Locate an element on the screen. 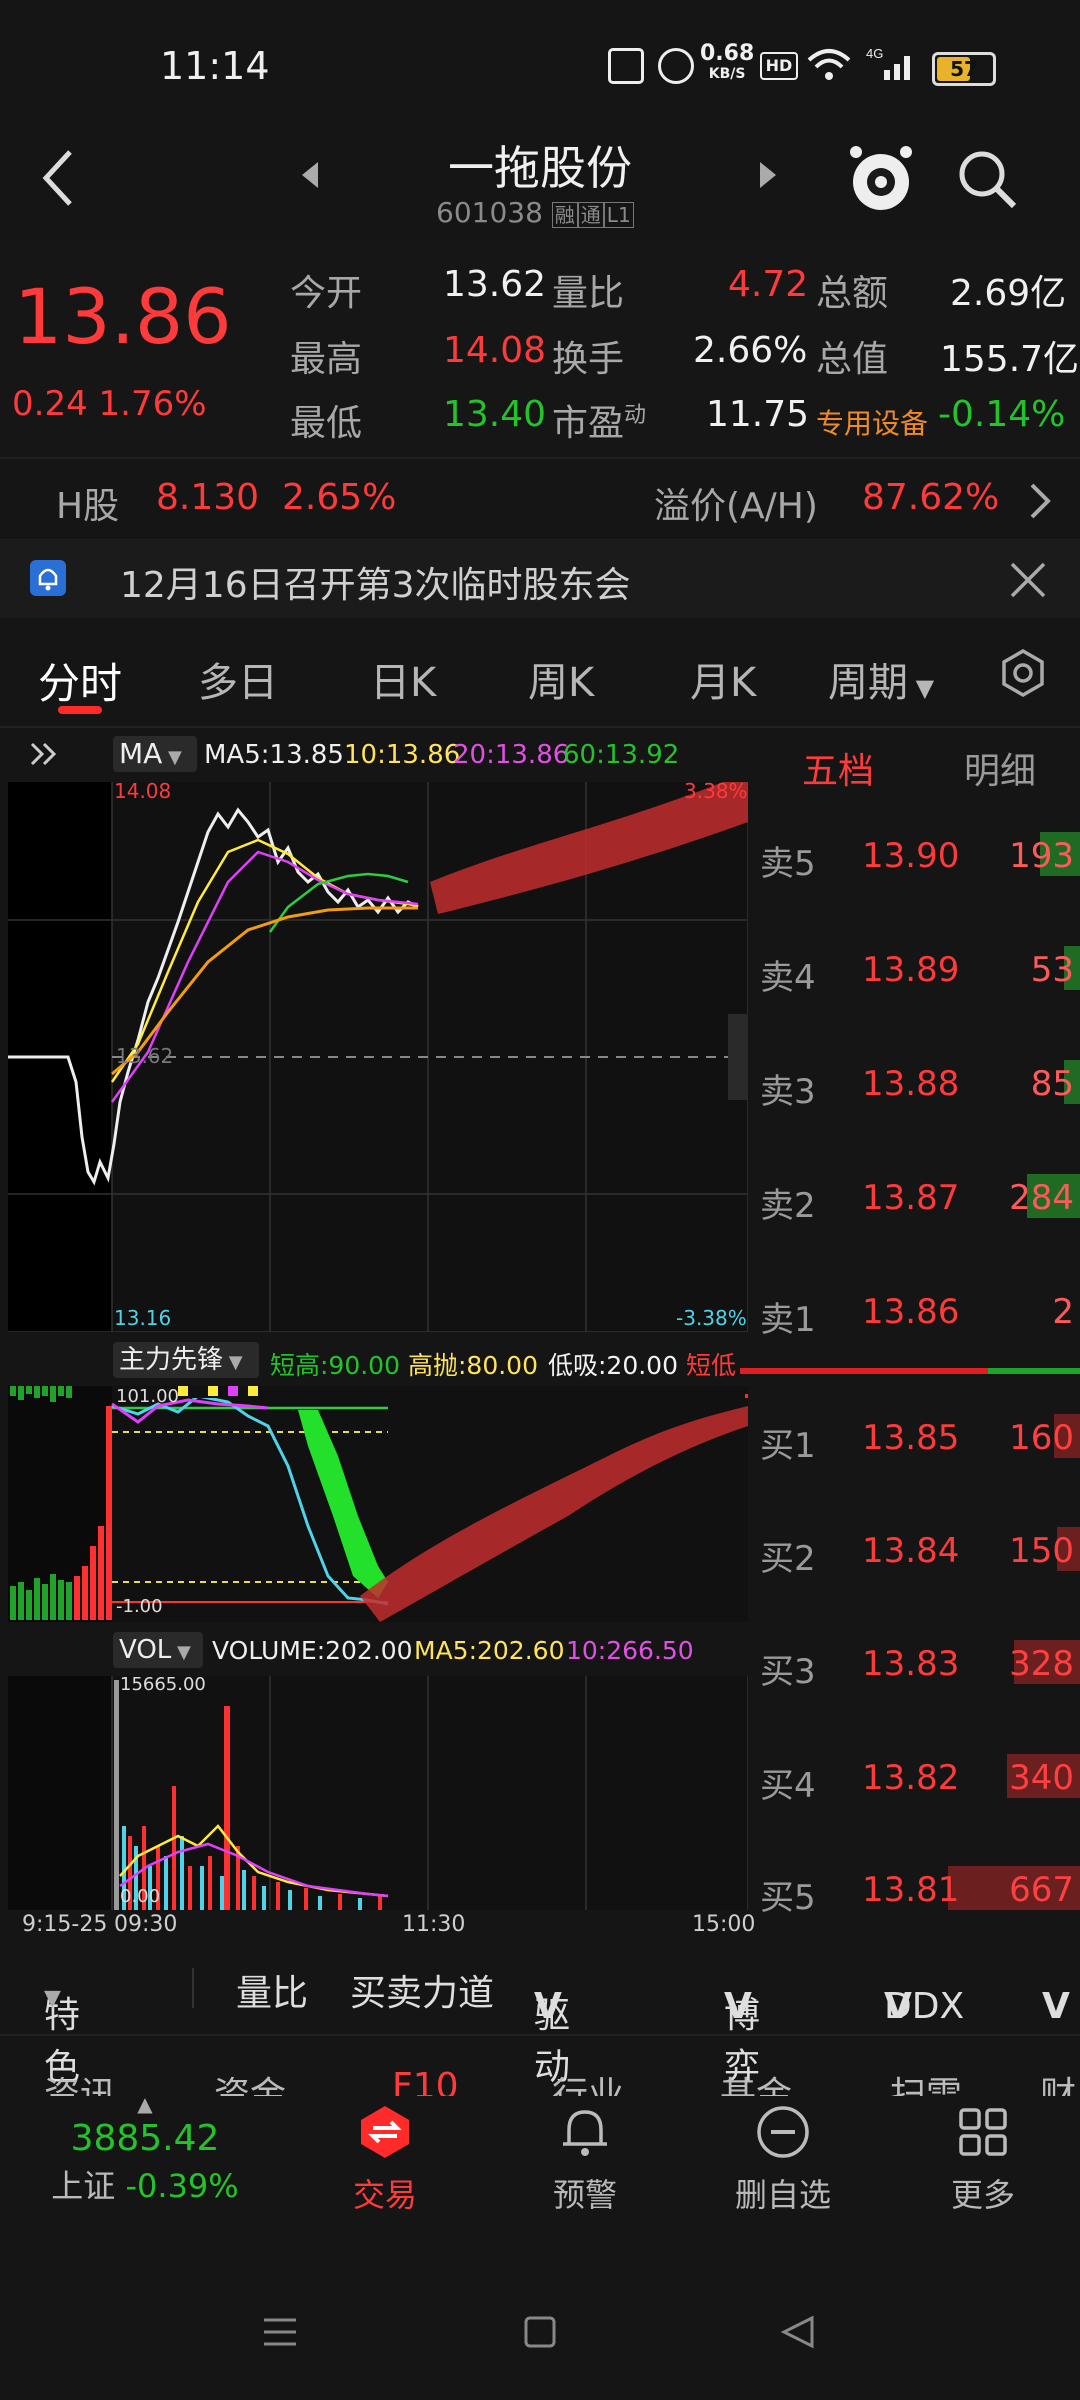 The image size is (1080, 2400). order-level-label: 卖4 is located at coordinates (788, 978).